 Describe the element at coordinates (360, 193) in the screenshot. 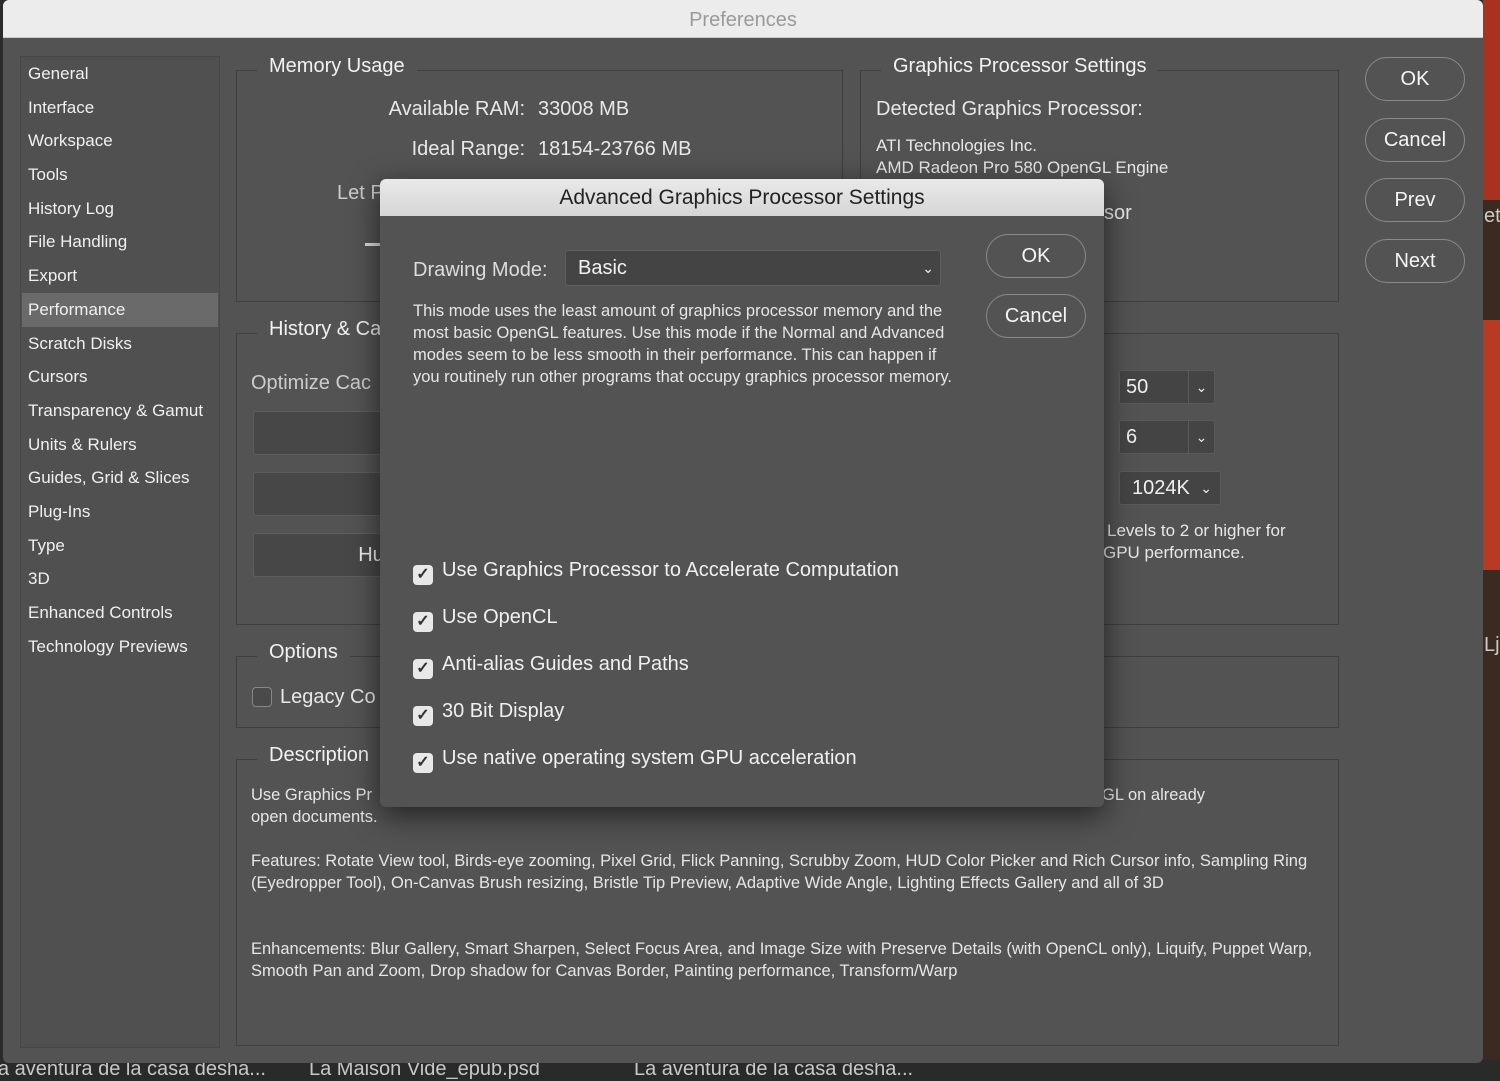

I see `let-photoshop-use-label: Let P` at that location.